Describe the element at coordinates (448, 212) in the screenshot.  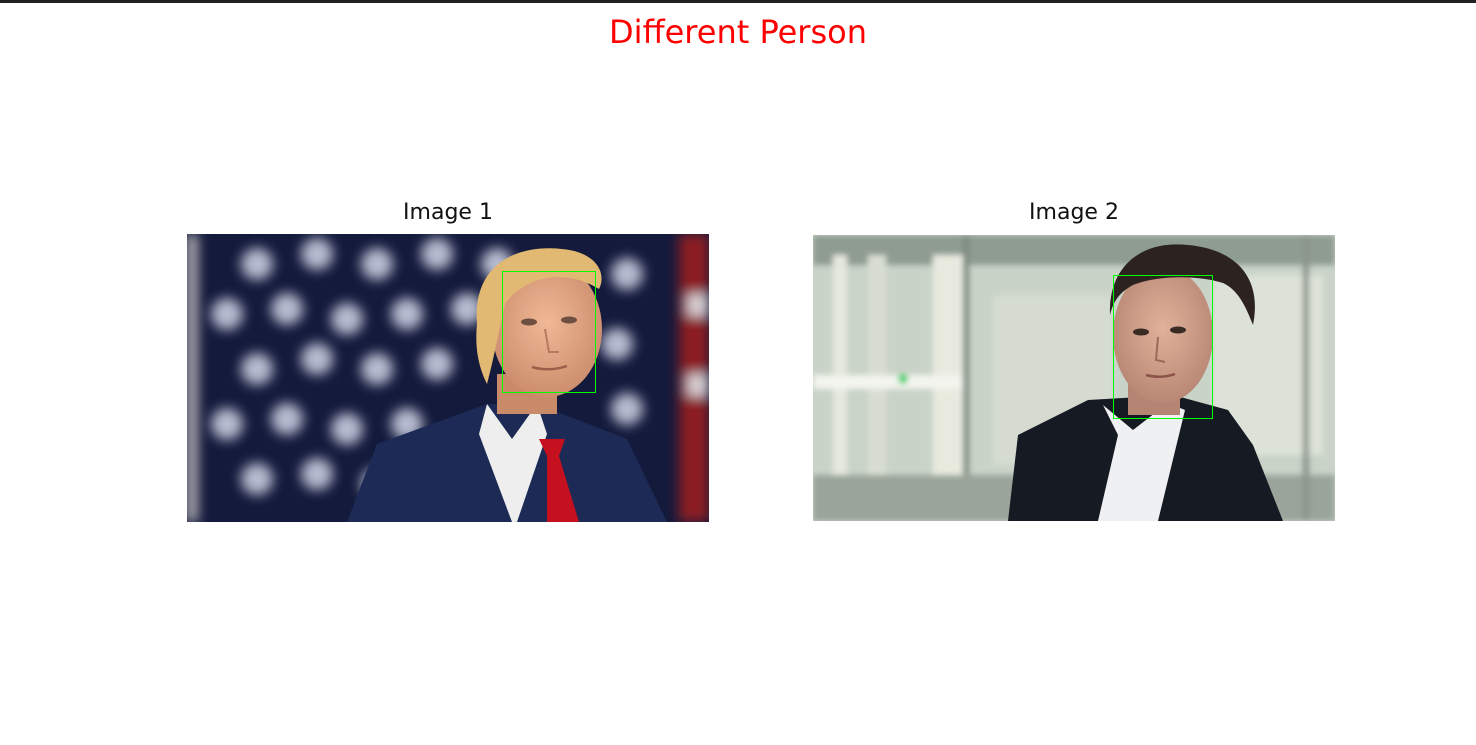
I see `image-1-title: Image 1` at that location.